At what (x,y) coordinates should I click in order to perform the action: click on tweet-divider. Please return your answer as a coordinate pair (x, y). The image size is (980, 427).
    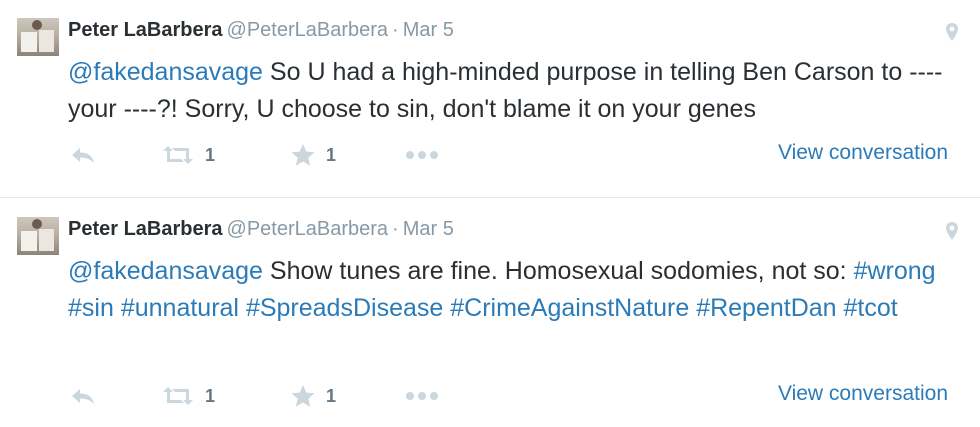
    Looking at the image, I should click on (490, 197).